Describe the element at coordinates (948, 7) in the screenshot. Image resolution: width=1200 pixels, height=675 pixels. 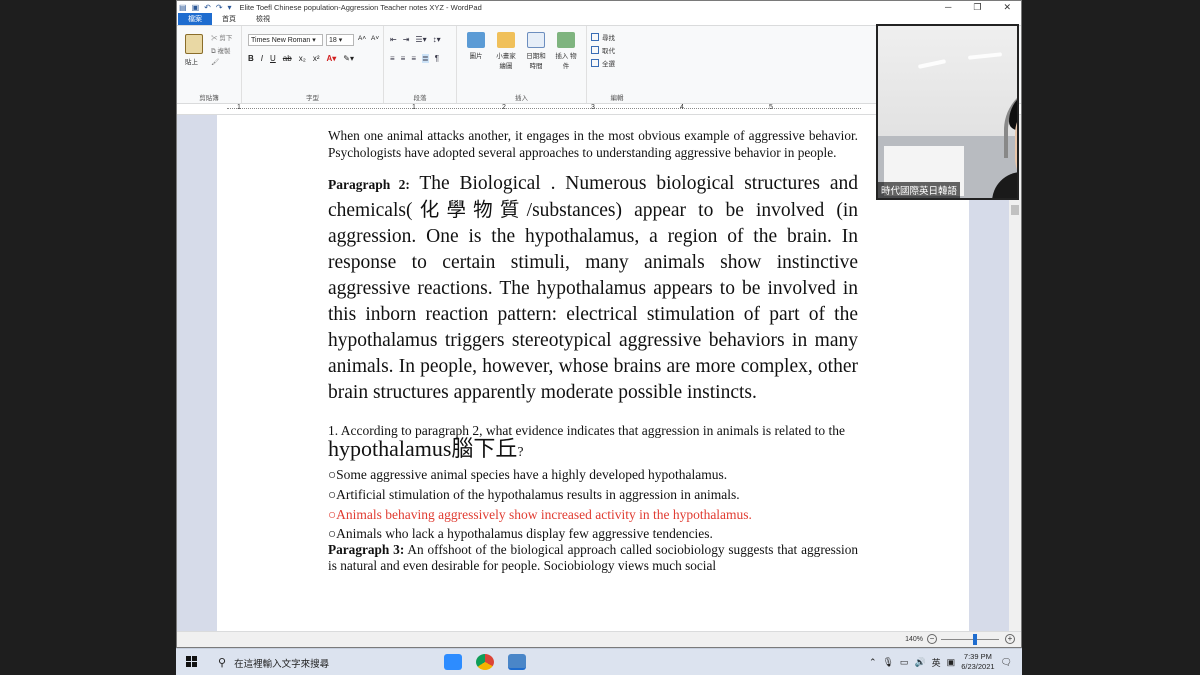
I see `minimize-button: ─` at that location.